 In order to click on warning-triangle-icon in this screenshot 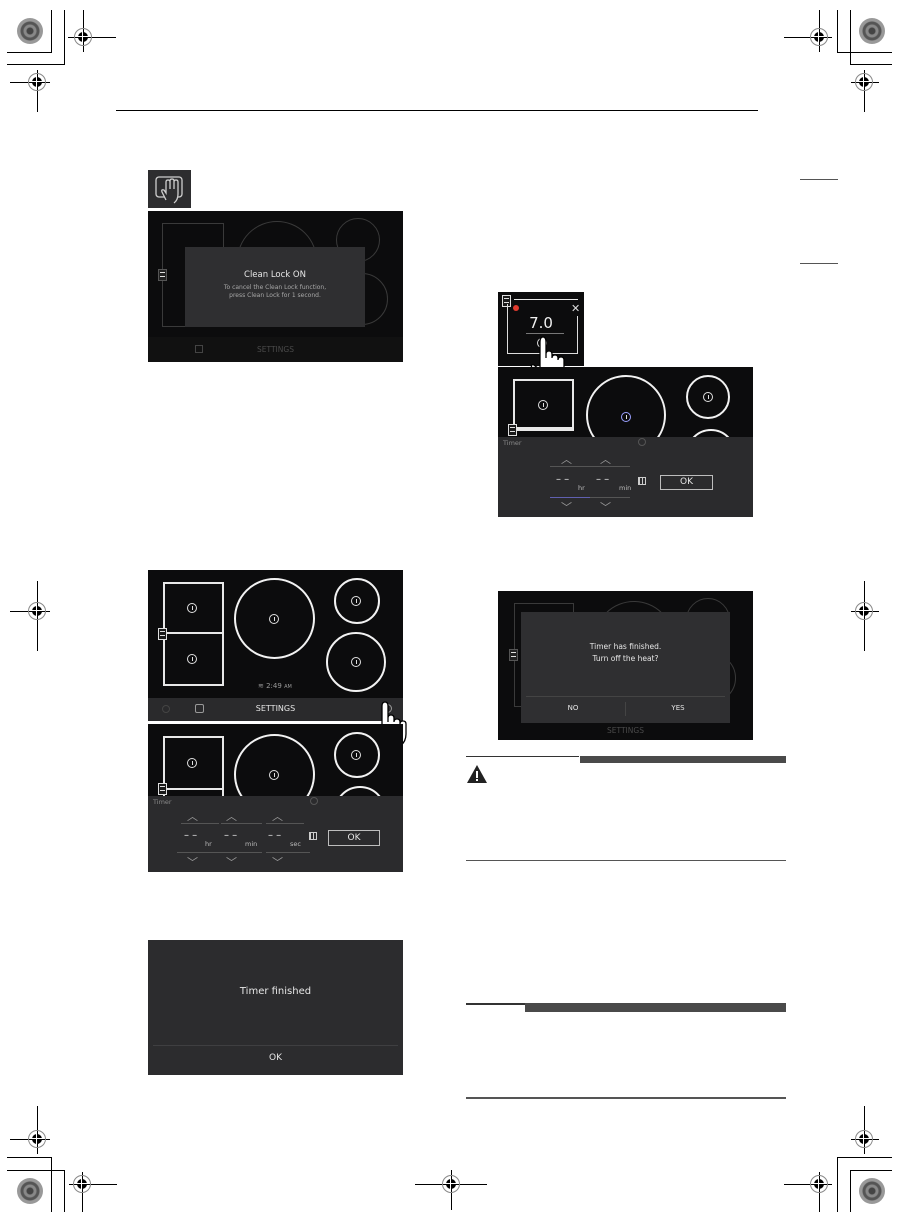, I will do `click(477, 774)`.